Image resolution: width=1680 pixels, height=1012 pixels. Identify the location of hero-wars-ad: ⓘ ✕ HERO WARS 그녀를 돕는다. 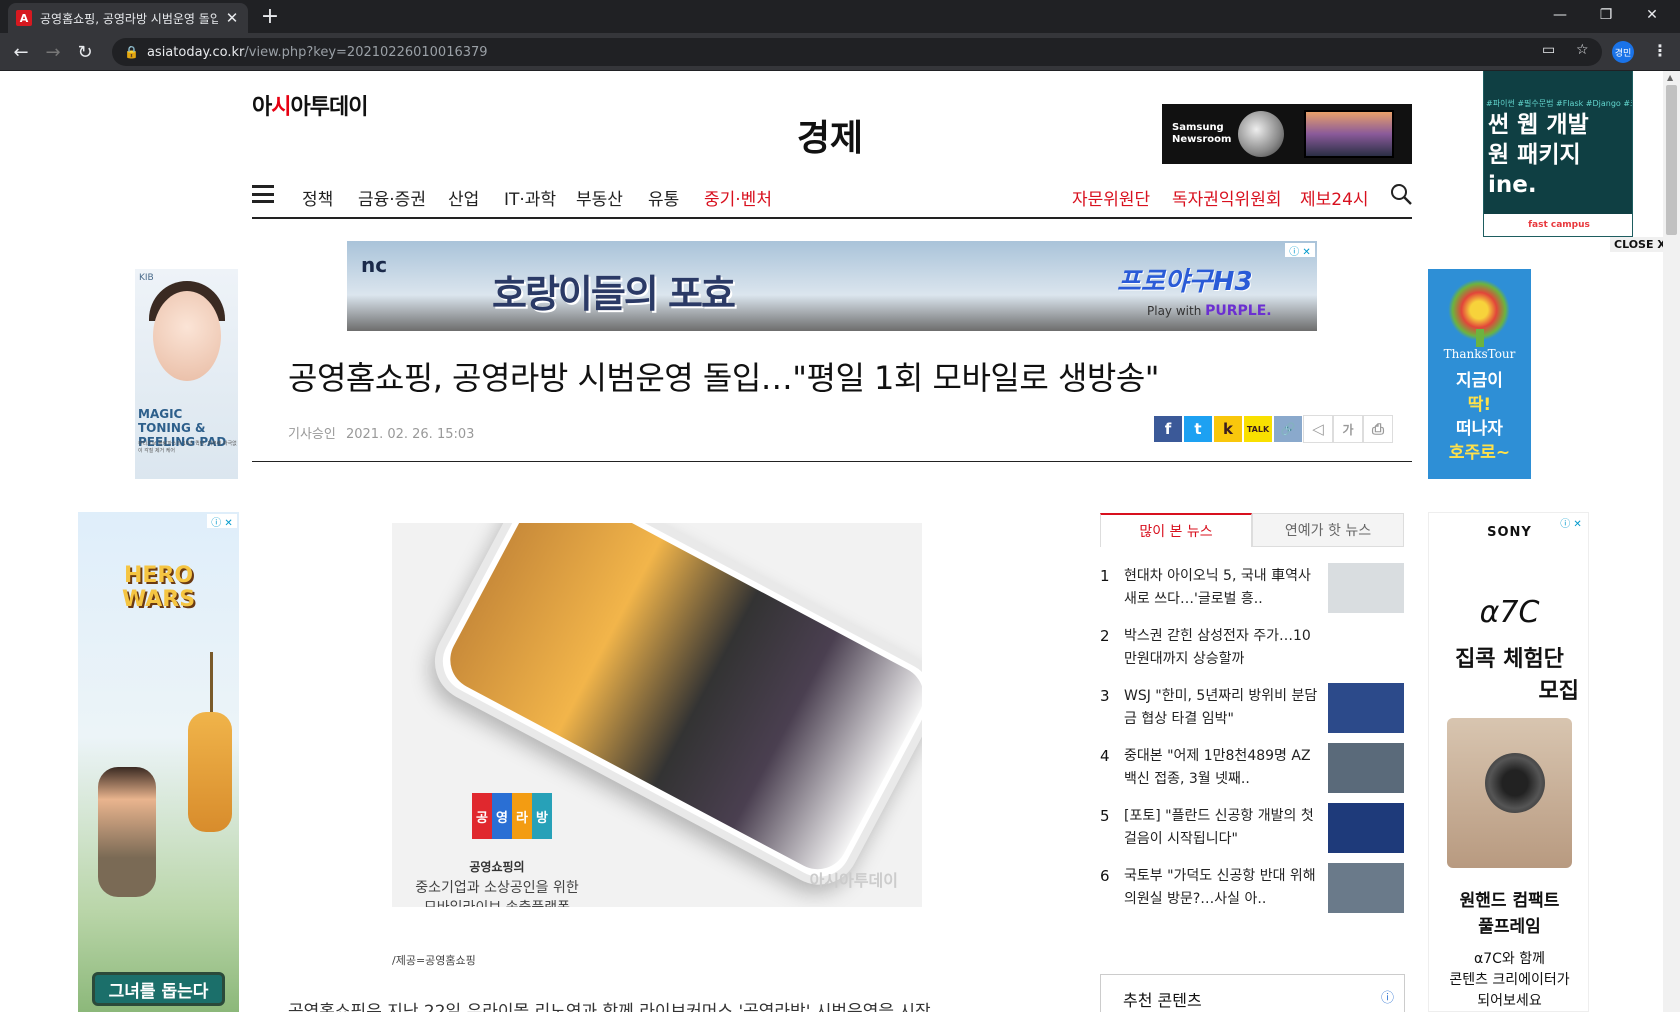
(158, 762).